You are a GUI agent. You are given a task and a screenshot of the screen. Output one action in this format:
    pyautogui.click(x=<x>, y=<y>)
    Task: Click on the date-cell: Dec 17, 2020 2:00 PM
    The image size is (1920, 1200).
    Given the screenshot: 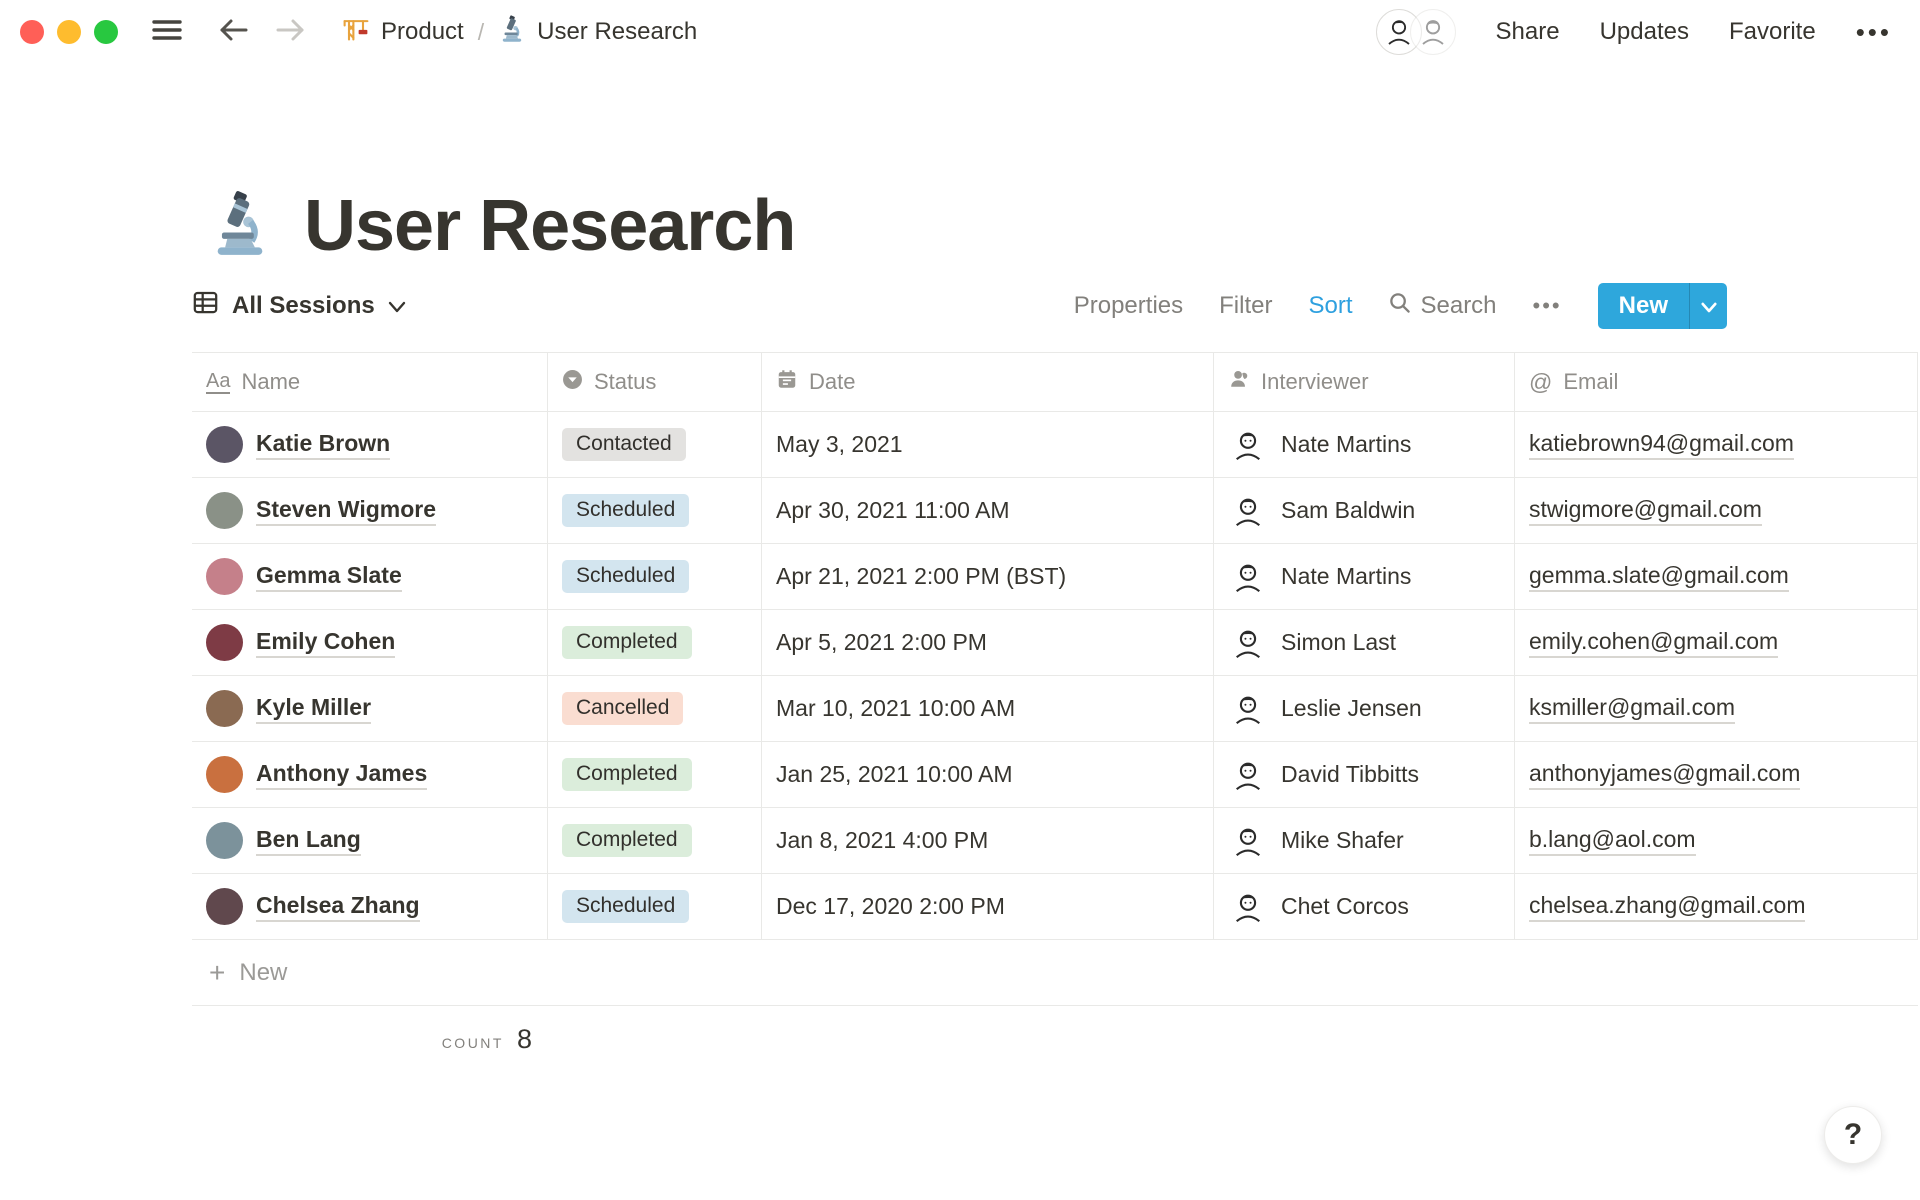 What is the action you would take?
    pyautogui.click(x=988, y=906)
    